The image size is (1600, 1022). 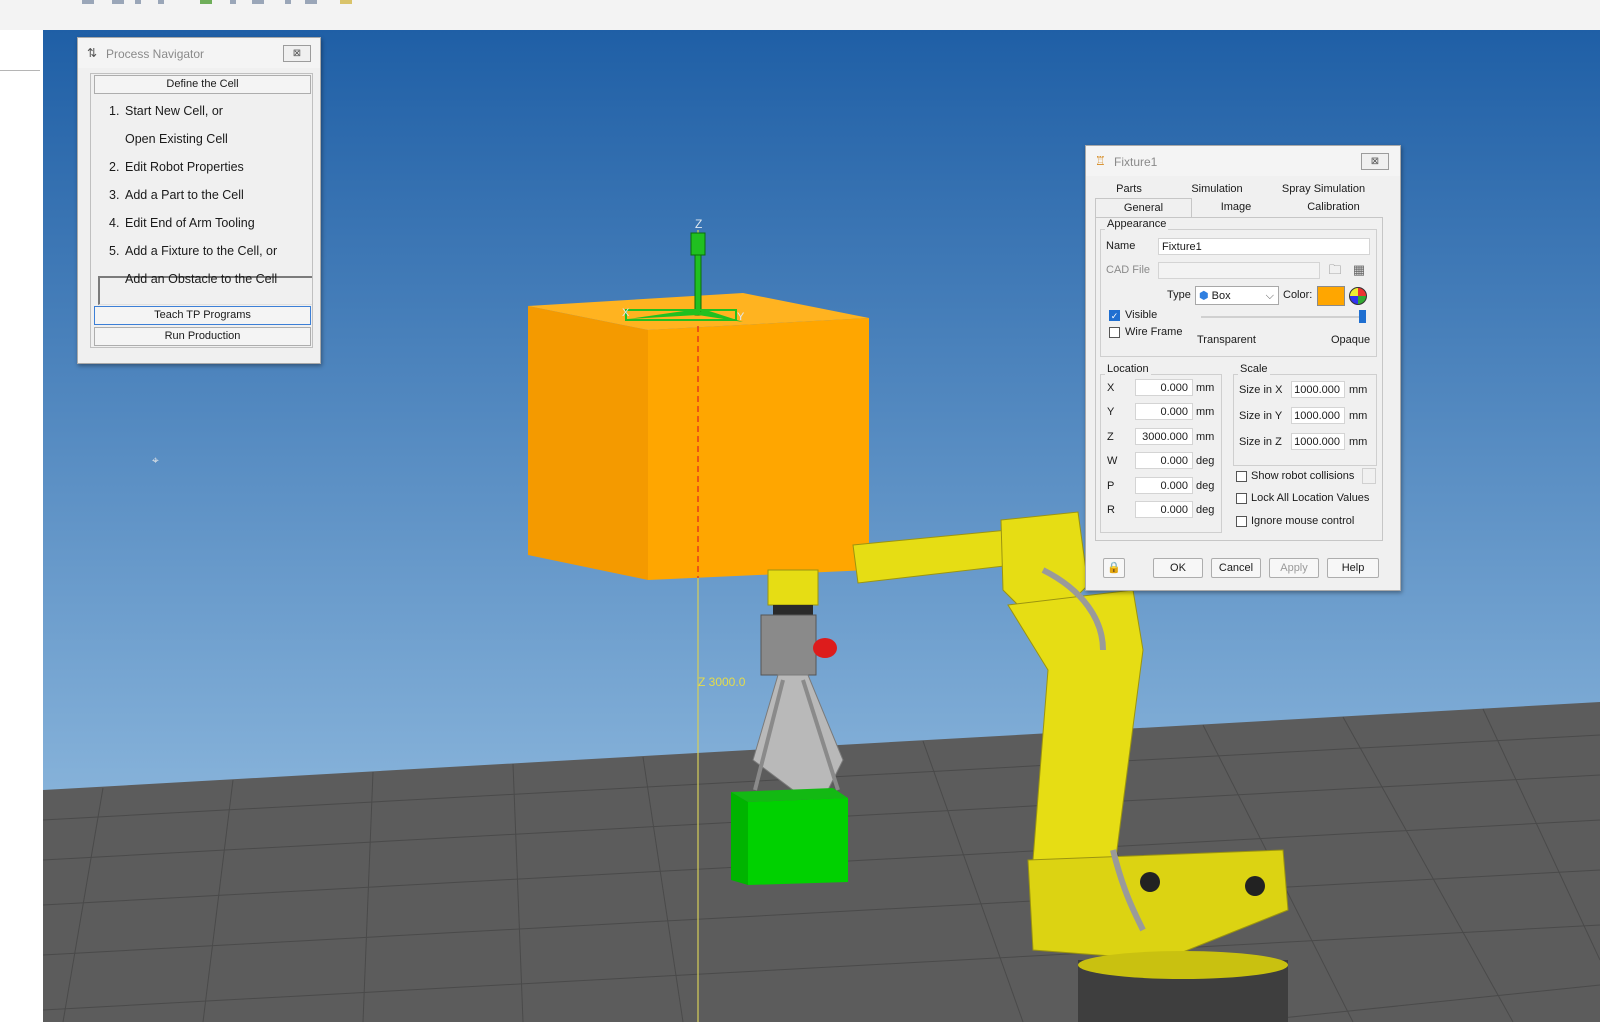 What do you see at coordinates (193, 251) in the screenshot?
I see `step-add-fixture: 5. Add a Fixture to the Cell, or` at bounding box center [193, 251].